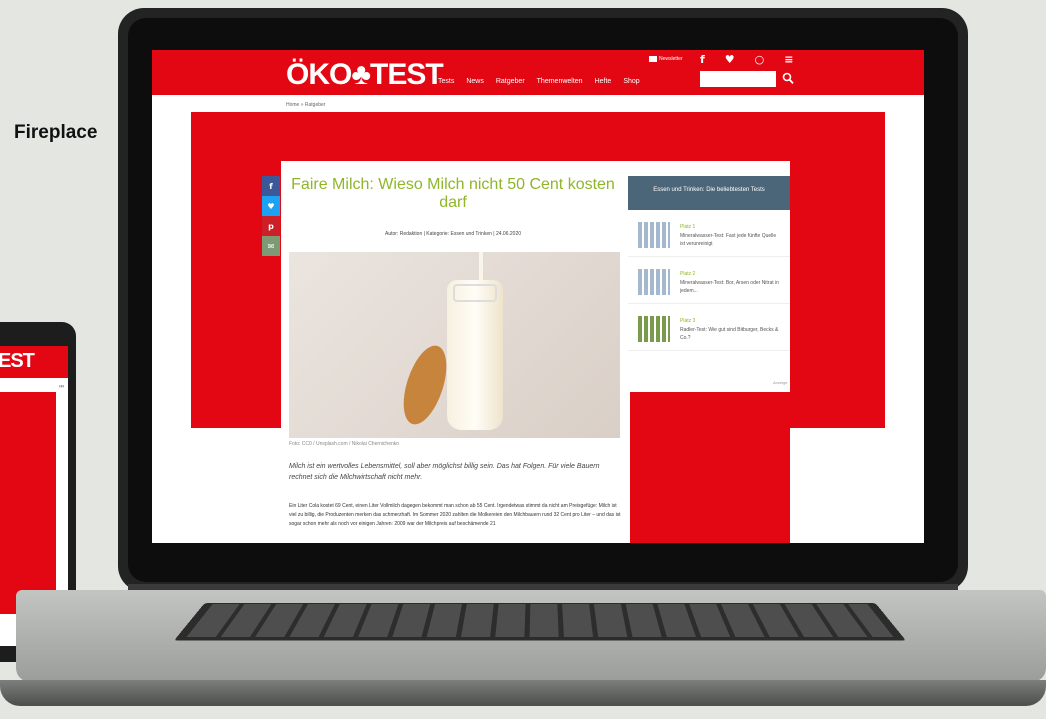 The image size is (1046, 719). What do you see at coordinates (535, 136) in the screenshot?
I see `fireplace-ad-top` at bounding box center [535, 136].